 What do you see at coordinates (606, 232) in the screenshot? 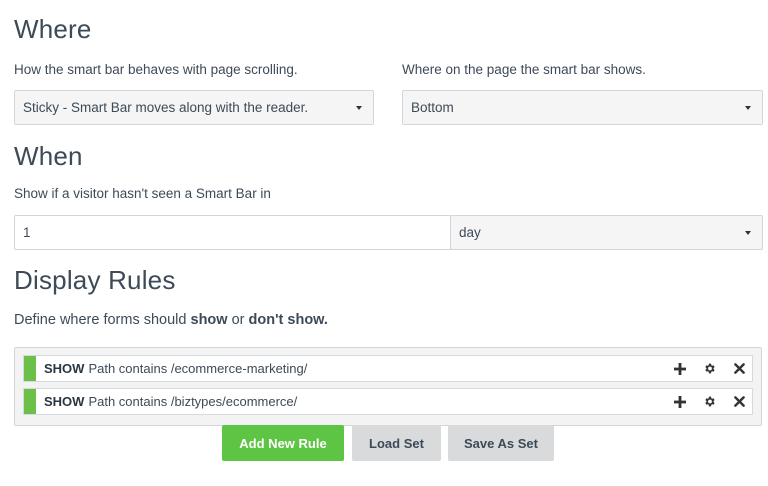
I see `time-unit-select: day` at bounding box center [606, 232].